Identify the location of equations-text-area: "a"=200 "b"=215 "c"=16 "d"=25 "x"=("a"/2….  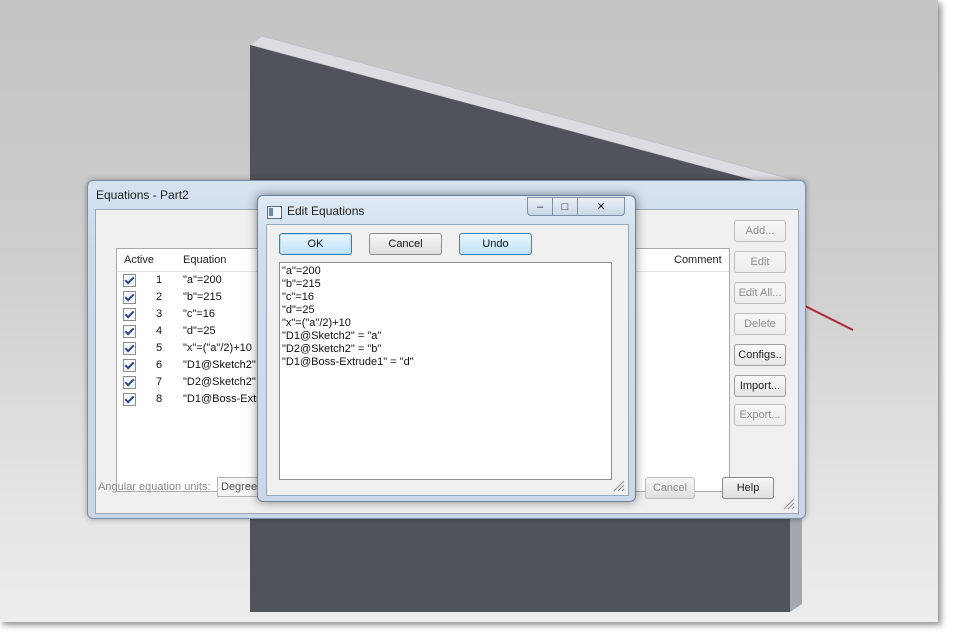
(445, 371).